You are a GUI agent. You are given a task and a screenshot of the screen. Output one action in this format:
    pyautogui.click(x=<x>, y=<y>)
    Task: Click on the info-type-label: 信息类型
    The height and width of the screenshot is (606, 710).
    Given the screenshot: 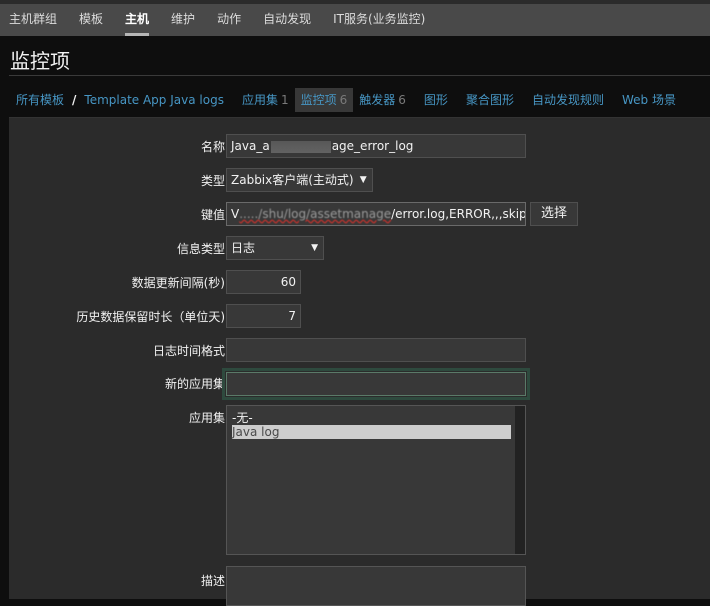 What is the action you would take?
    pyautogui.click(x=200, y=249)
    